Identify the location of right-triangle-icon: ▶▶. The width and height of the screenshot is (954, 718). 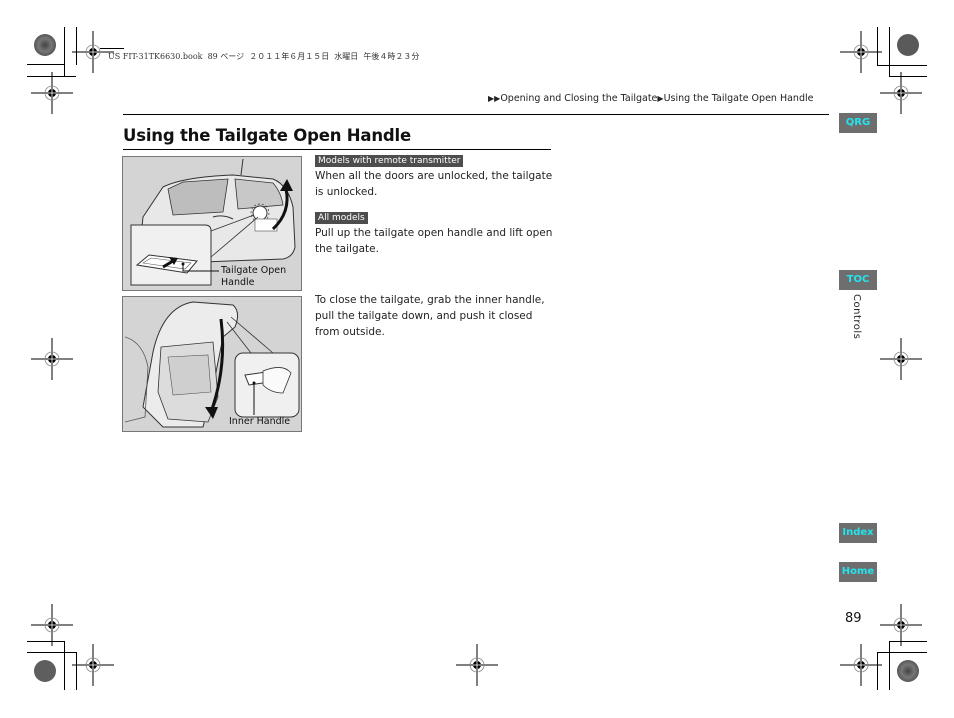
(494, 98).